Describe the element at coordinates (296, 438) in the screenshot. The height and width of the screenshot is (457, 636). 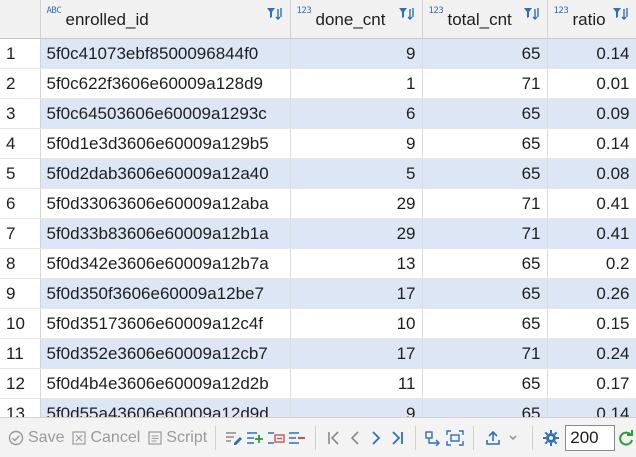
I see `delete-row-icon` at that location.